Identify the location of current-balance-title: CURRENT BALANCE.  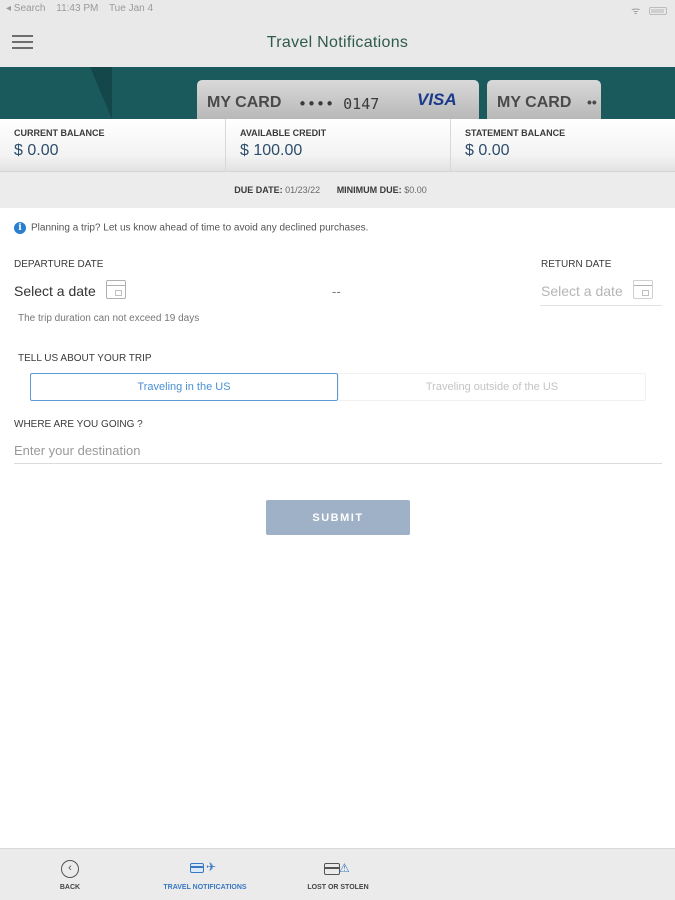
(59, 133).